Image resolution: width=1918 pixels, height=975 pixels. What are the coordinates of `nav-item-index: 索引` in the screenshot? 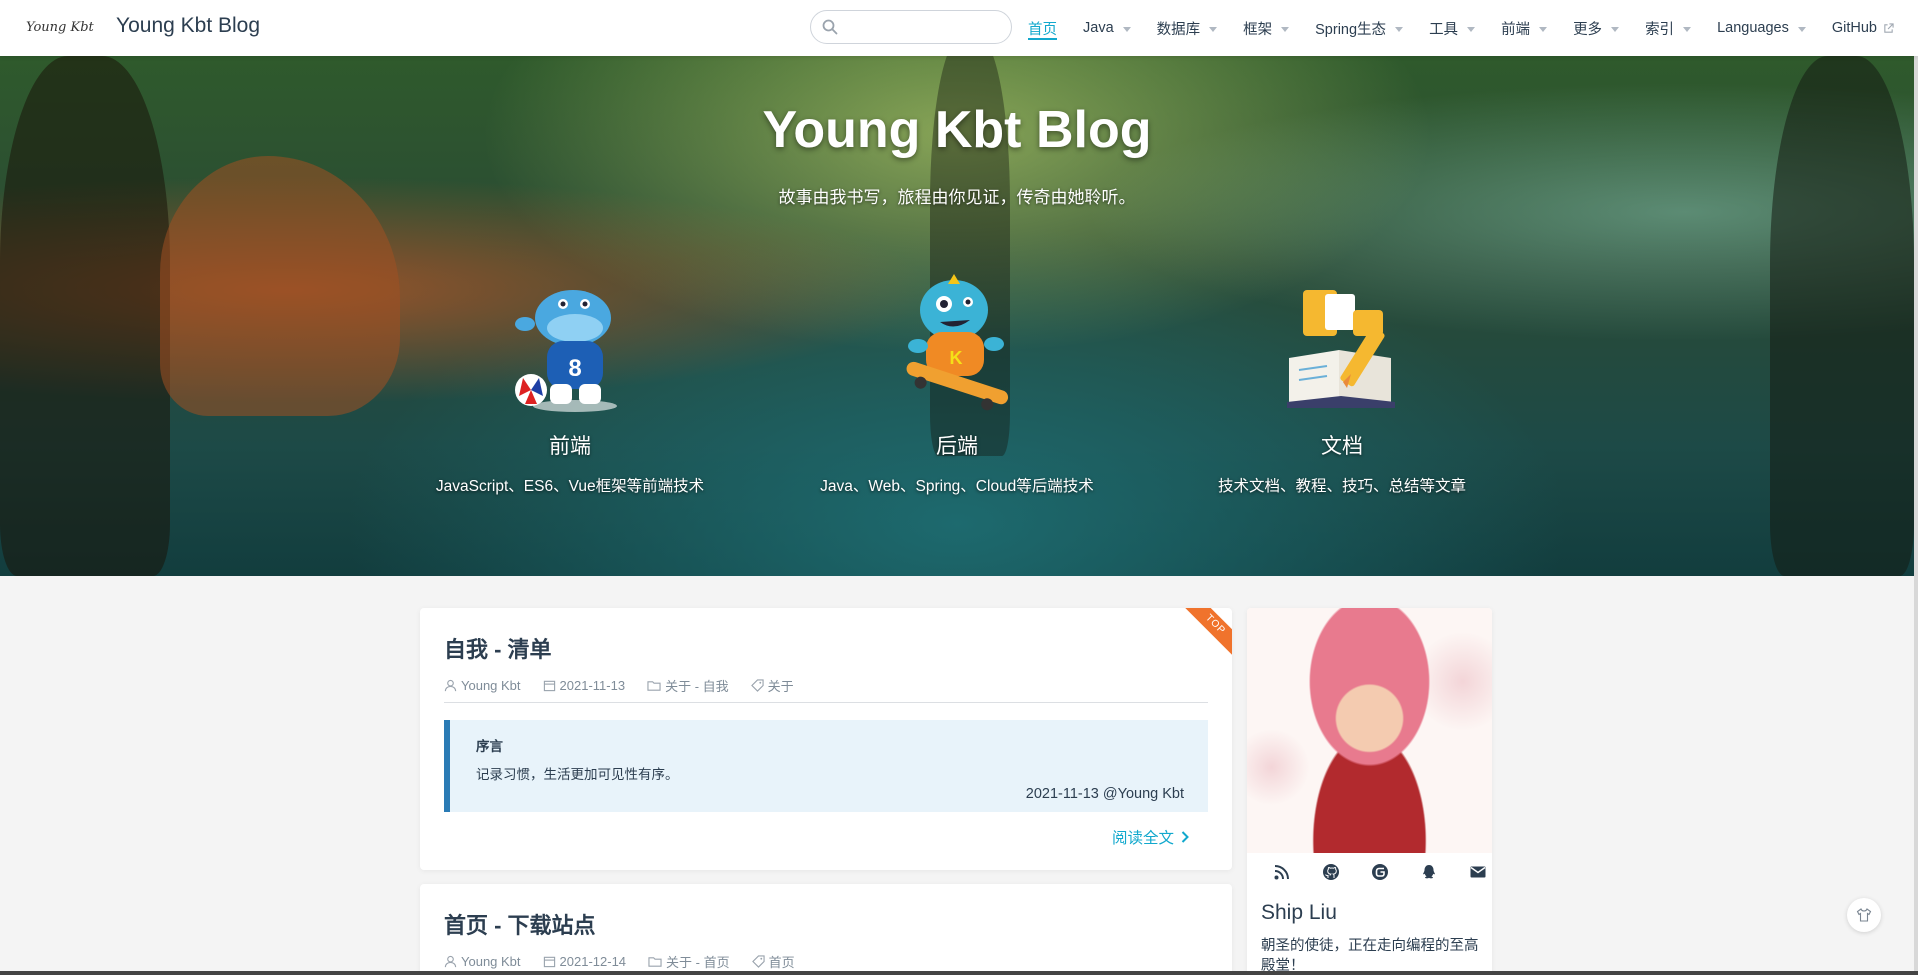 It's located at (1668, 28).